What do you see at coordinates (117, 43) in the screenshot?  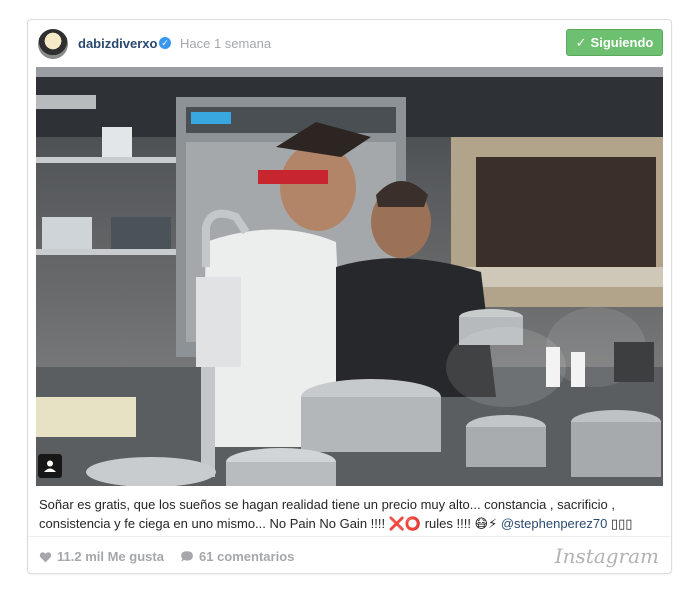 I see `username-link: dabizdiverxo` at bounding box center [117, 43].